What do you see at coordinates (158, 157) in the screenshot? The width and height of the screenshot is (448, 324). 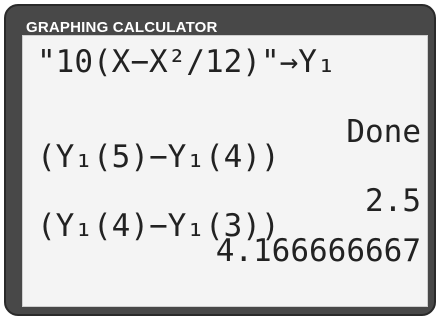 I see `input-line-difference-5-4: (Y₁(5)−Y₁(4))` at bounding box center [158, 157].